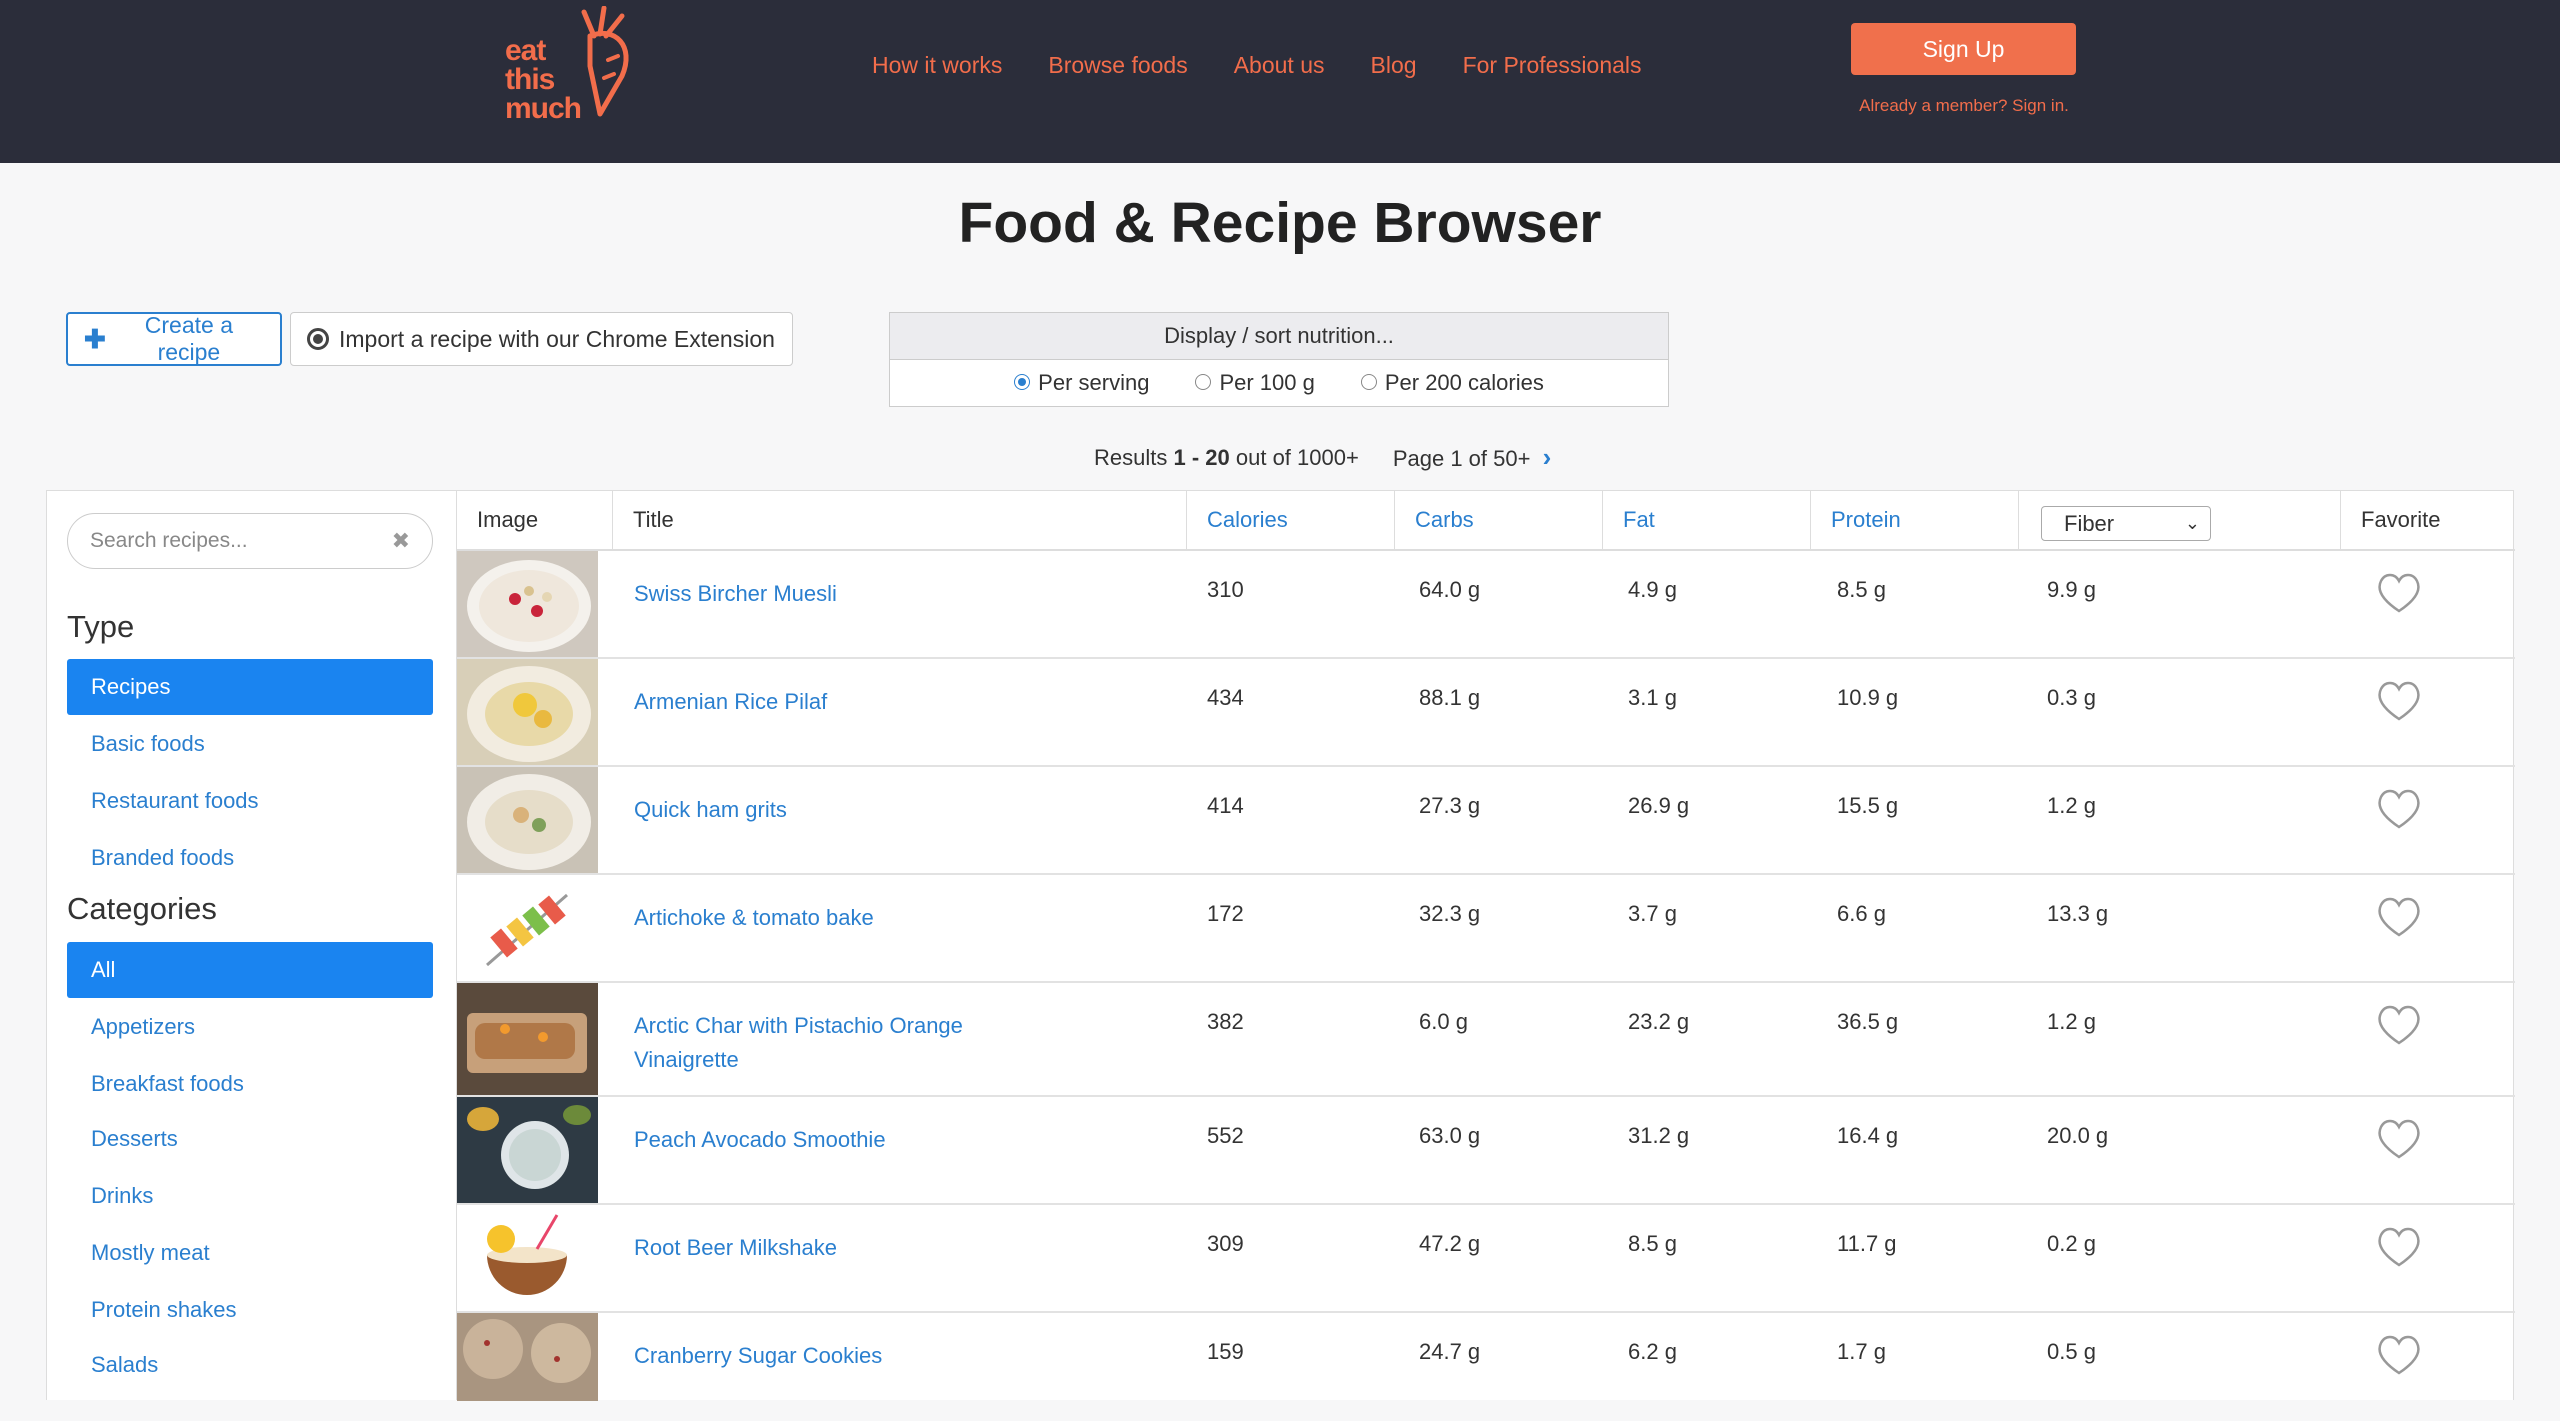 The image size is (2560, 1421). What do you see at coordinates (1297, 457) in the screenshot?
I see `results-suffix: out of 1000+` at bounding box center [1297, 457].